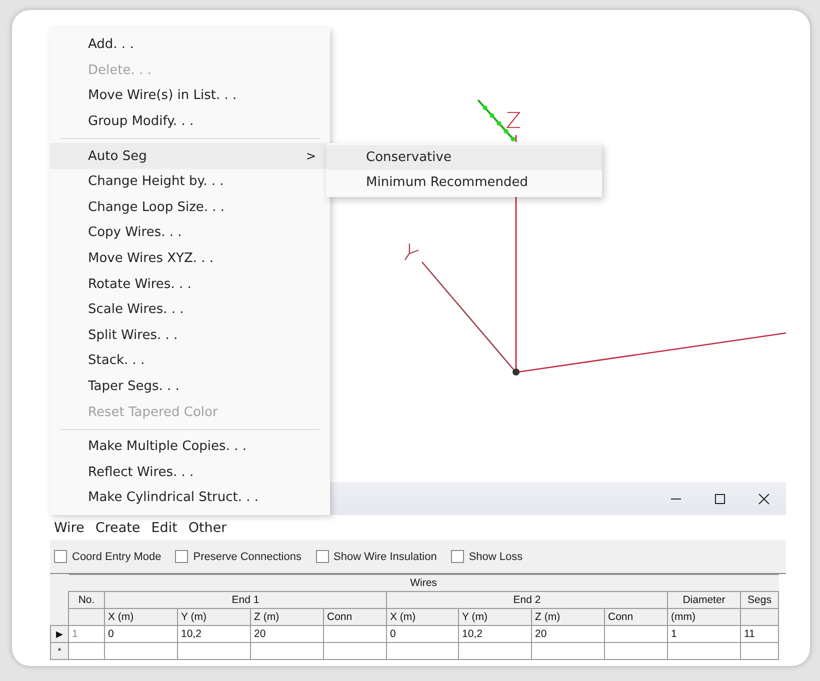 The width and height of the screenshot is (820, 681). I want to click on menu-item: Conservative, so click(464, 157).